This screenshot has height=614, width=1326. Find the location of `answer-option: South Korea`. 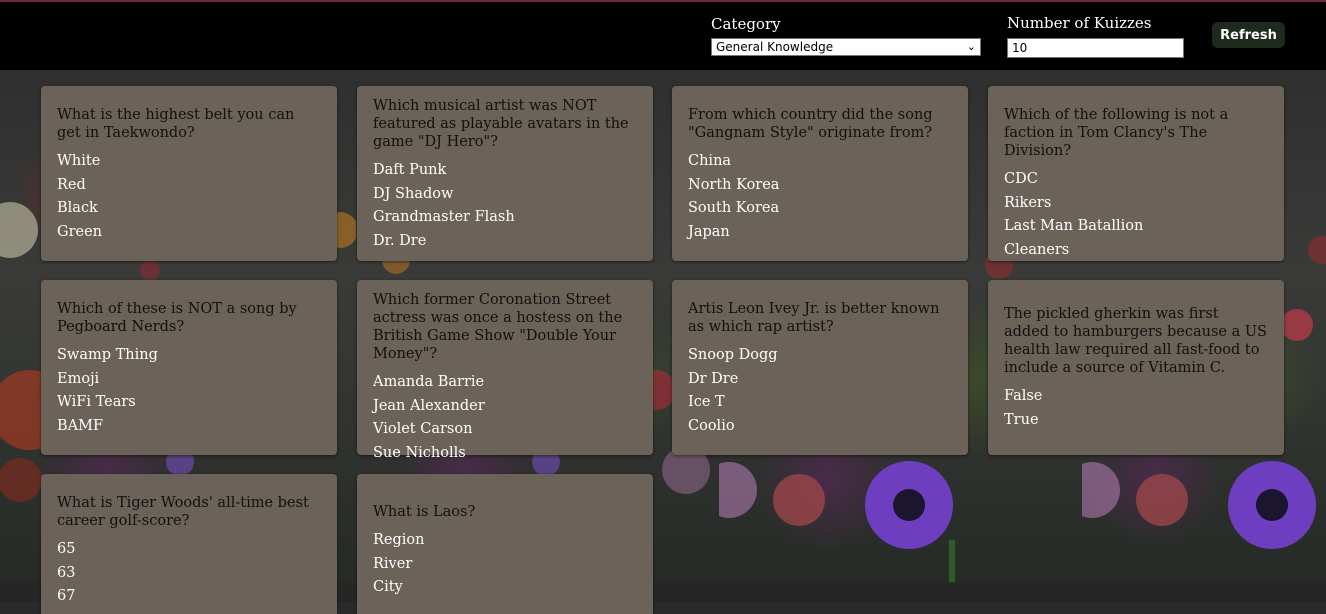

answer-option: South Korea is located at coordinates (820, 208).